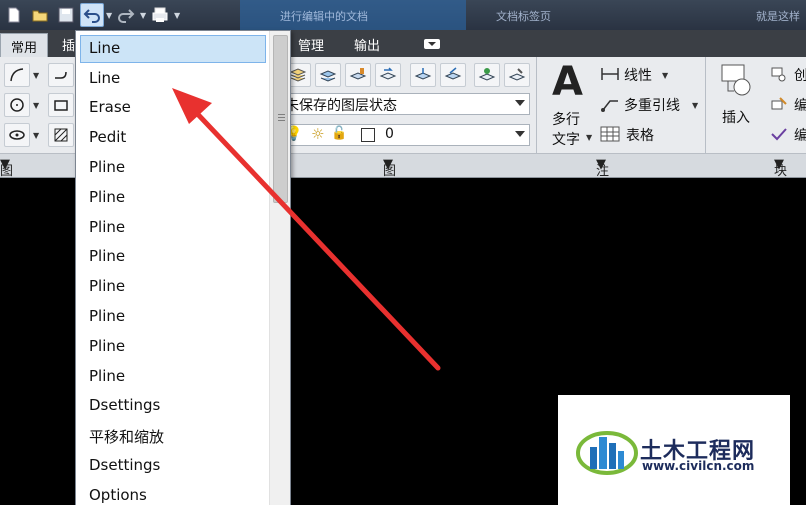 This screenshot has height=505, width=806. I want to click on edit-attributes-icon, so click(779, 134).